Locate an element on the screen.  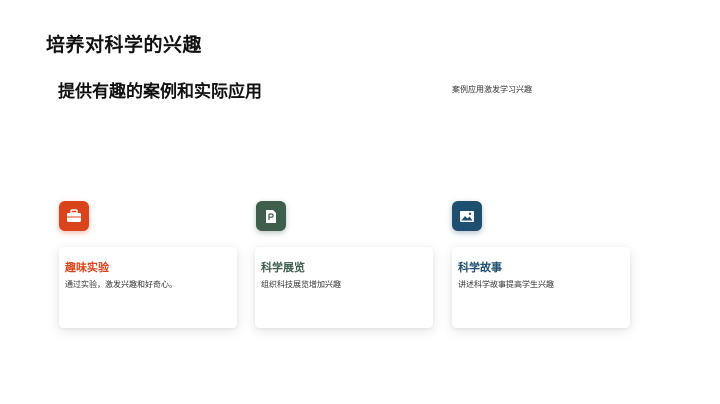
slide-subtitle: 提供有趣的案例和实际应用 is located at coordinates (160, 92).